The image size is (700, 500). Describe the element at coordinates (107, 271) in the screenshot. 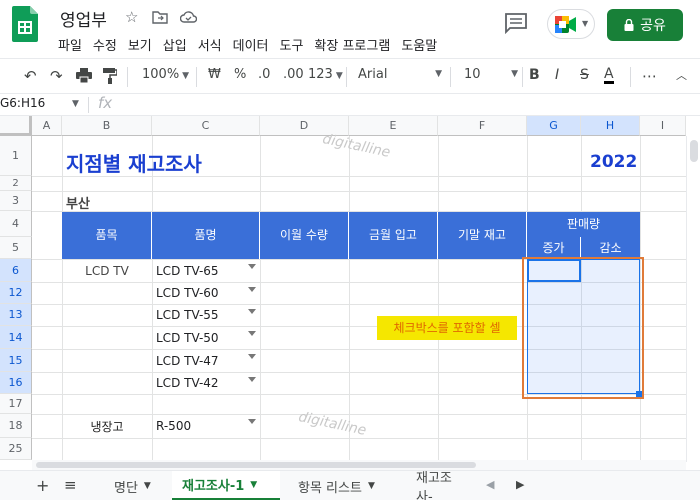

I see `item-lcd-tv: LCD TV` at that location.